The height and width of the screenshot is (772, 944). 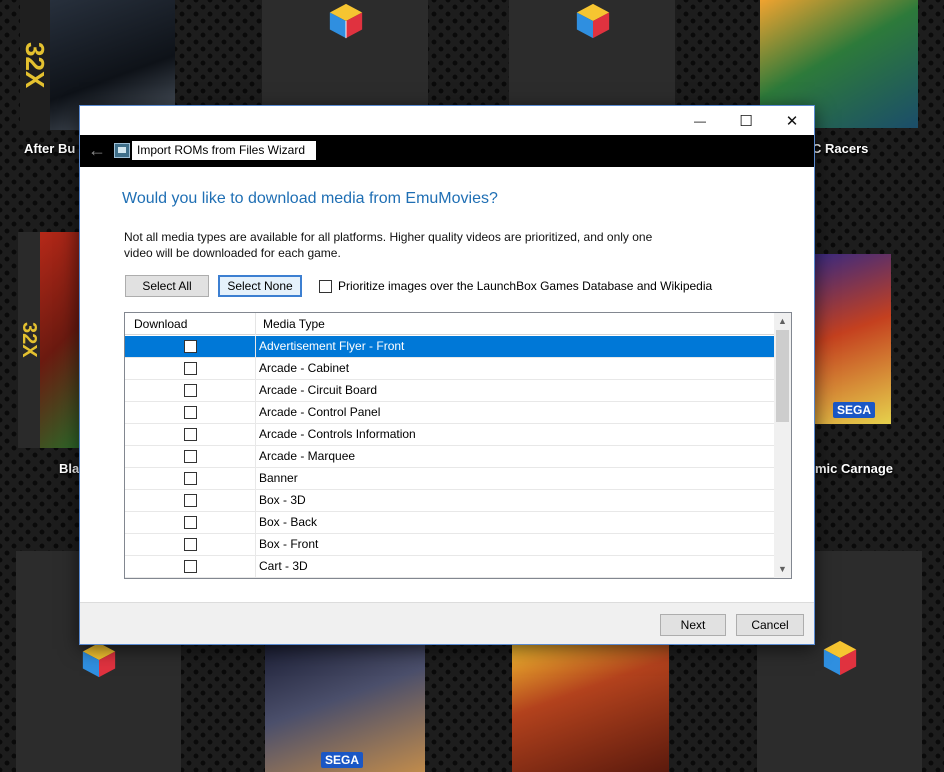 What do you see at coordinates (50, 148) in the screenshot?
I see `game-label-after-burner: After Bu` at bounding box center [50, 148].